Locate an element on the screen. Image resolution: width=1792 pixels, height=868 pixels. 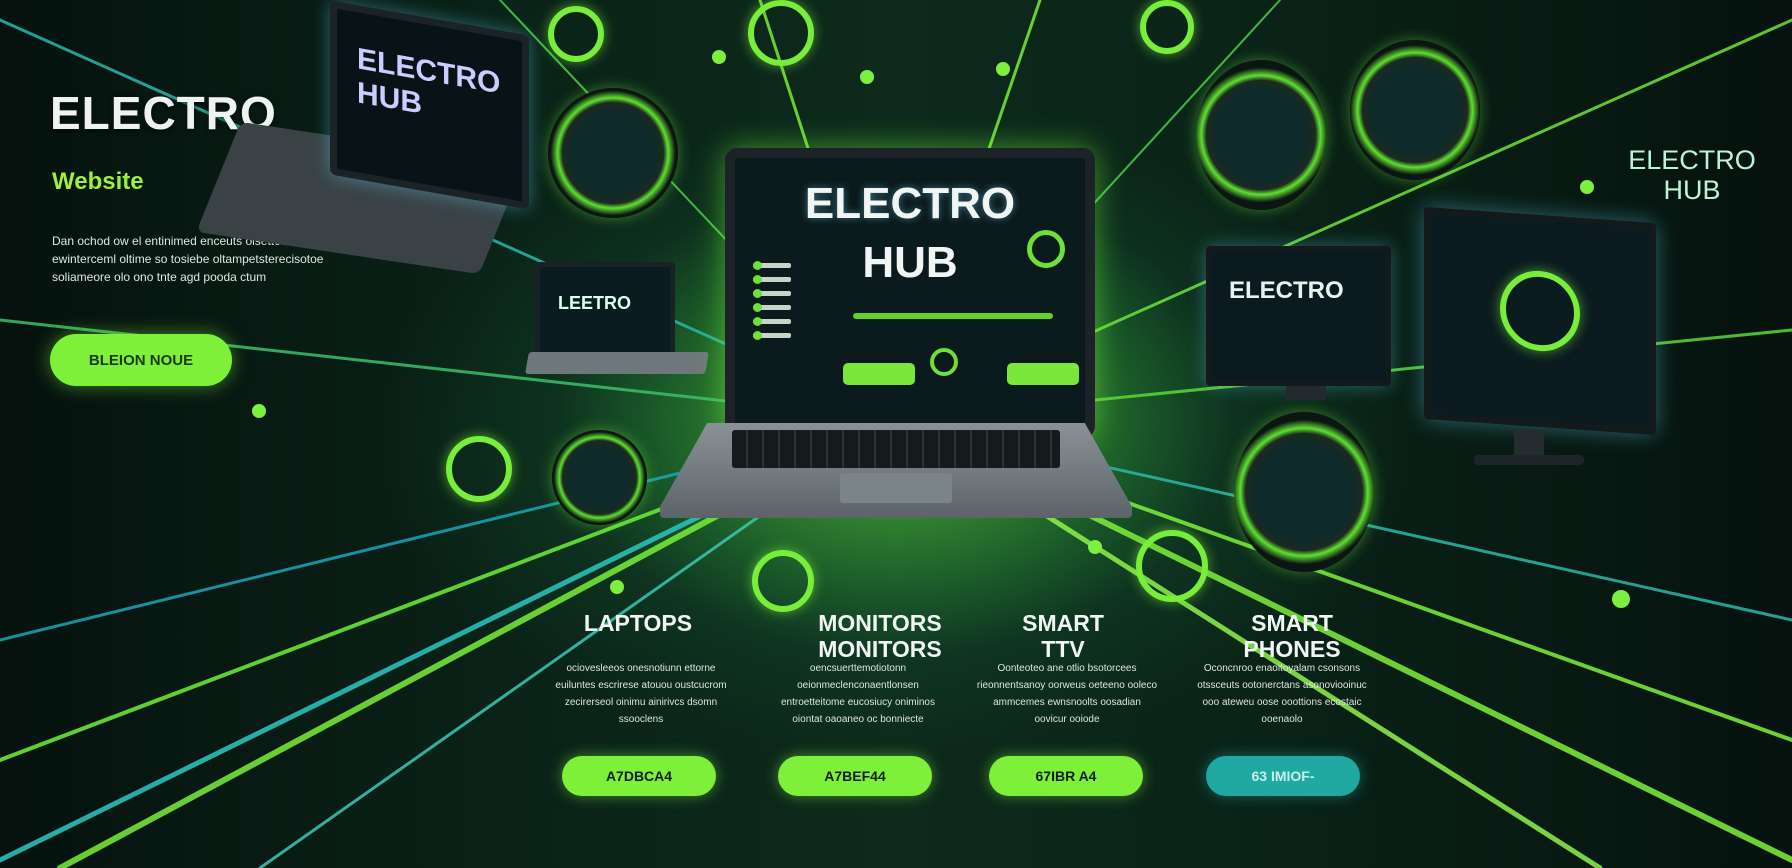
smartwatch-large-image is located at coordinates (1304, 492).